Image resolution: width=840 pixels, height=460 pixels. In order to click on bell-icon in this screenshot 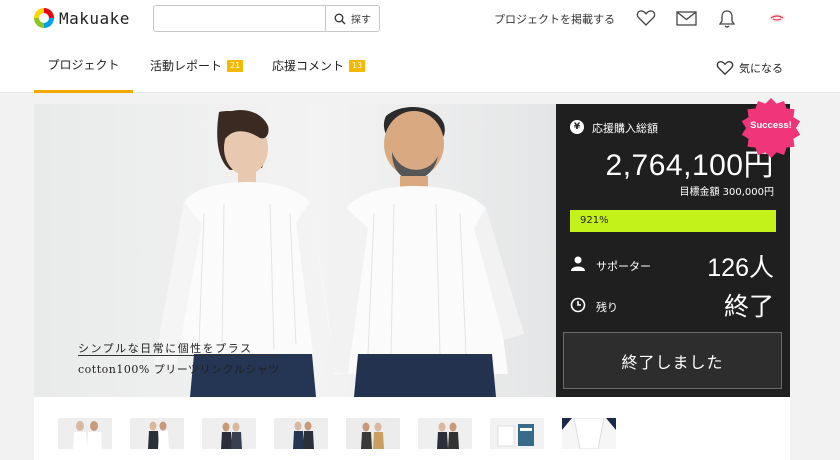, I will do `click(727, 19)`.